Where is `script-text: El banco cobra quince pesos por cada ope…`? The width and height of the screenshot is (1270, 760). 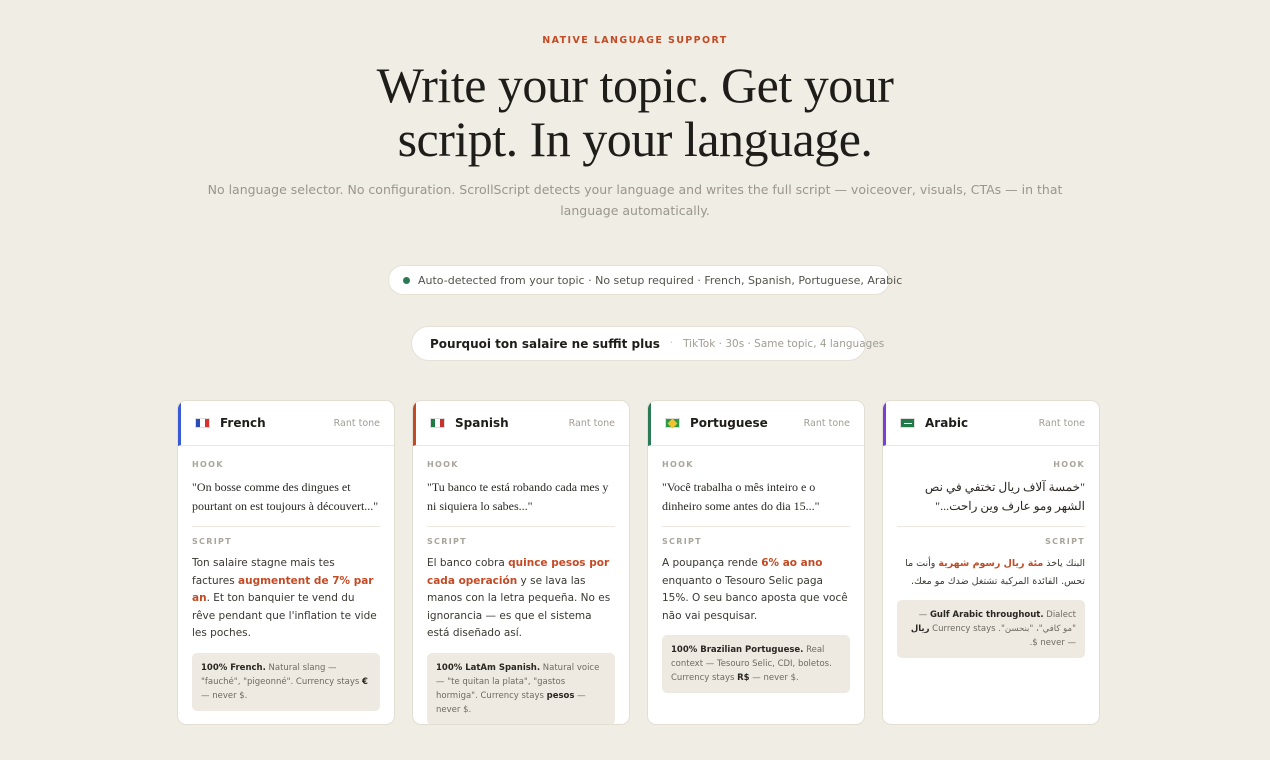 script-text: El banco cobra quince pesos por cada ope… is located at coordinates (519, 598).